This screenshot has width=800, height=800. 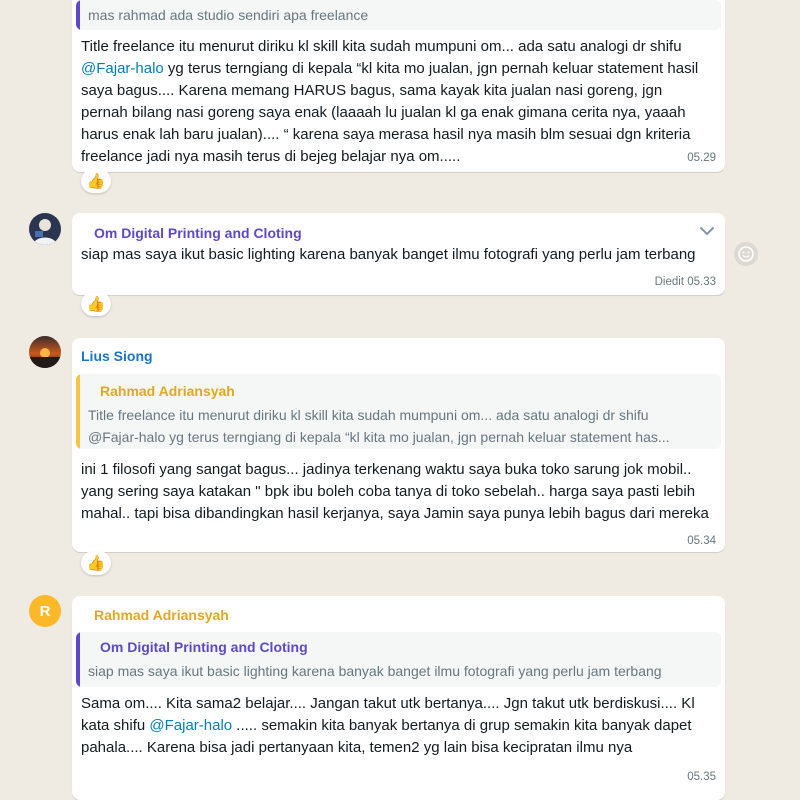 I want to click on message-time: 05.35, so click(x=701, y=777).